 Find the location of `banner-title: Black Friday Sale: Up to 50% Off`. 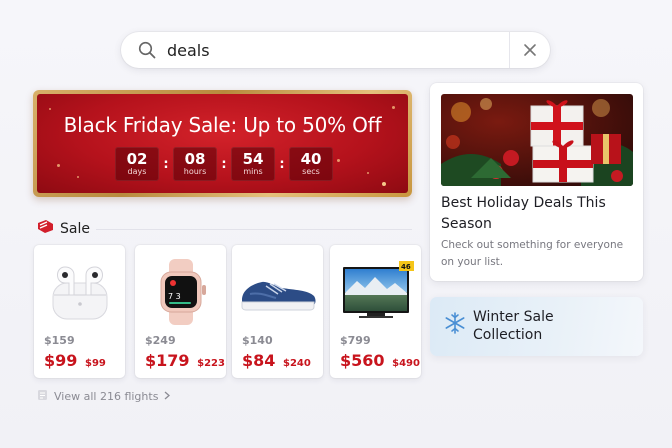

banner-title: Black Friday Sale: Up to 50% Off is located at coordinates (222, 125).